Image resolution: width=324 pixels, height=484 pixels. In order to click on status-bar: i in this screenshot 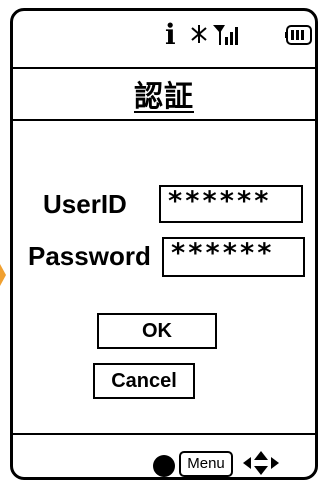, I will do `click(164, 39)`.